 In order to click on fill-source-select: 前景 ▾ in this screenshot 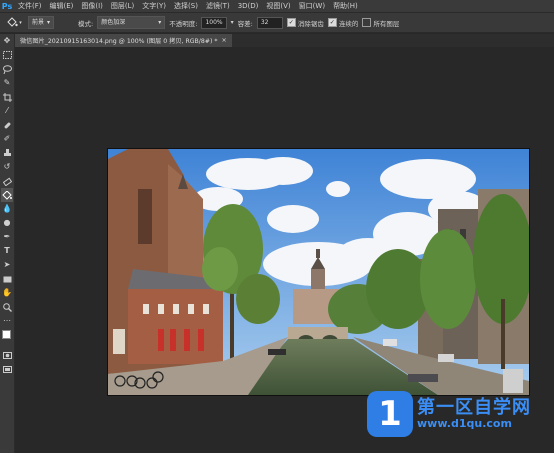, I will do `click(41, 22)`.